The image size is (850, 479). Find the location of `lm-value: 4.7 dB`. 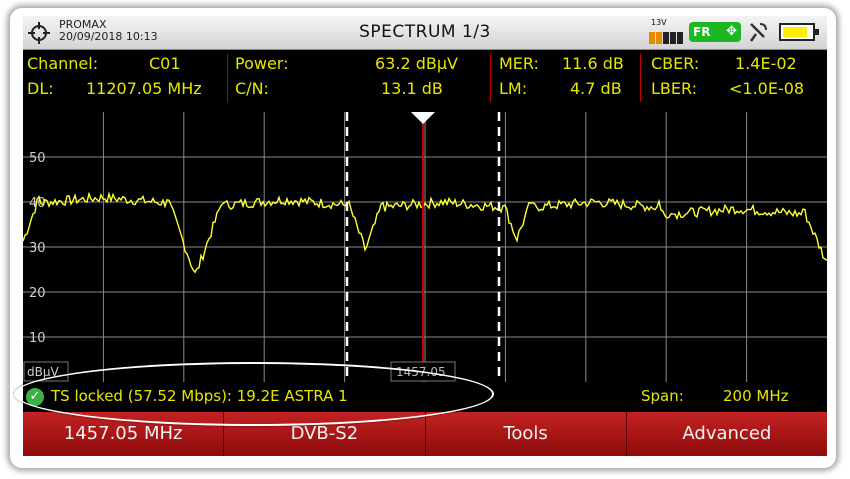

lm-value: 4.7 dB is located at coordinates (596, 88).